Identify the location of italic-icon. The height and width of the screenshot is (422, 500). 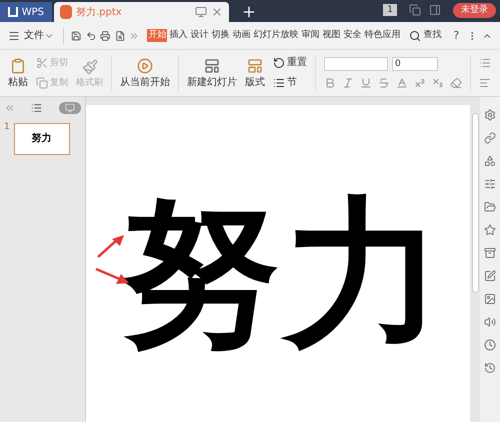
(348, 83).